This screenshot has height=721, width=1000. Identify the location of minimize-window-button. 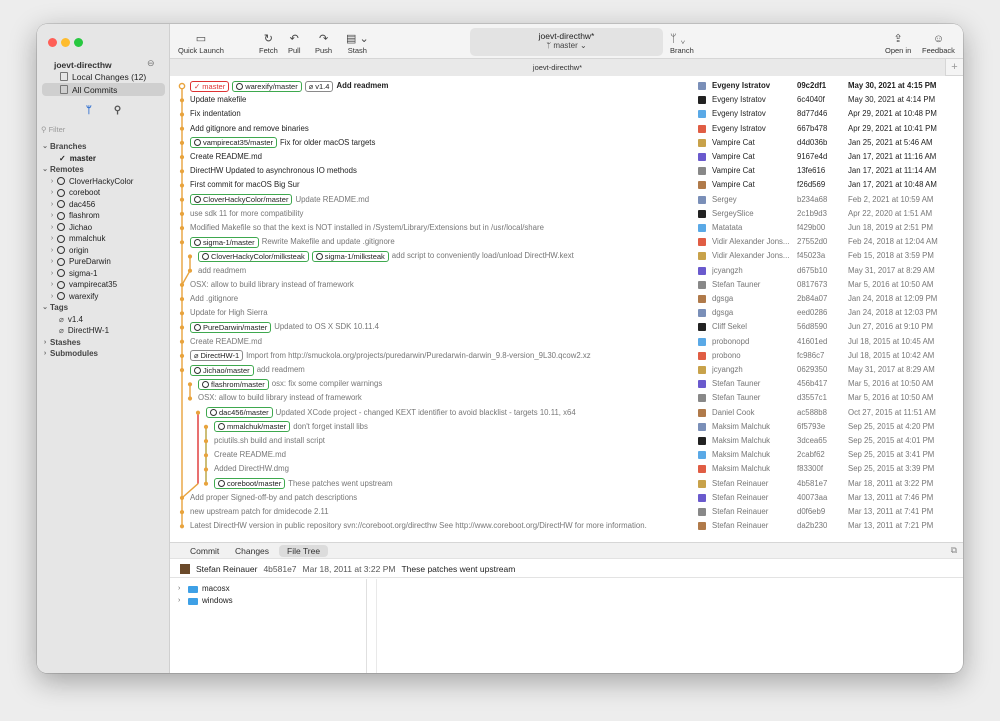
(65, 42).